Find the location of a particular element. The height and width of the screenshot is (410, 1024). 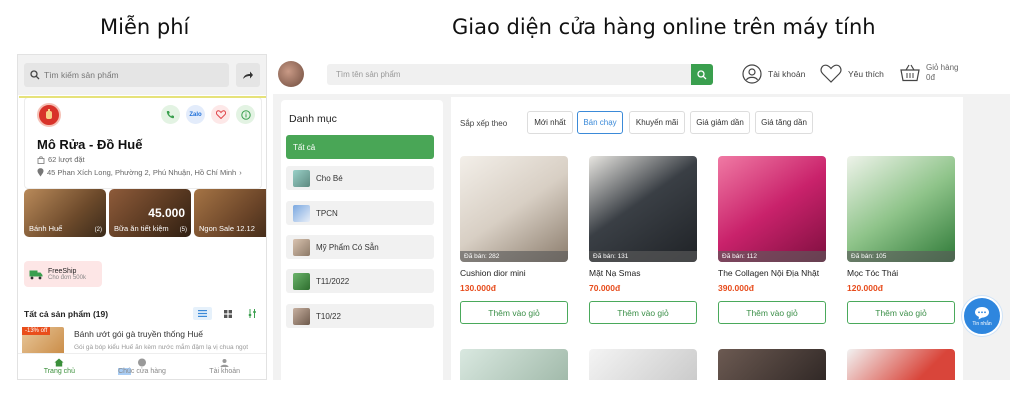

sort-option-label: Khuyến mãi is located at coordinates (657, 122).